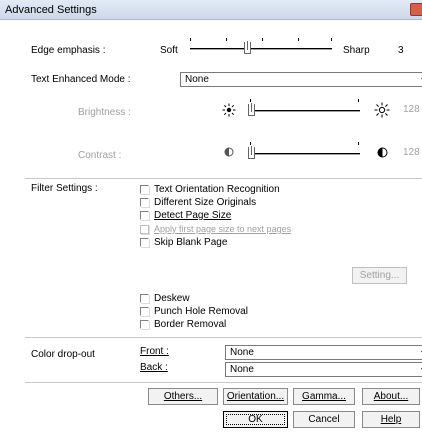 This screenshot has height=434, width=422. I want to click on front-select: None, so click(323, 352).